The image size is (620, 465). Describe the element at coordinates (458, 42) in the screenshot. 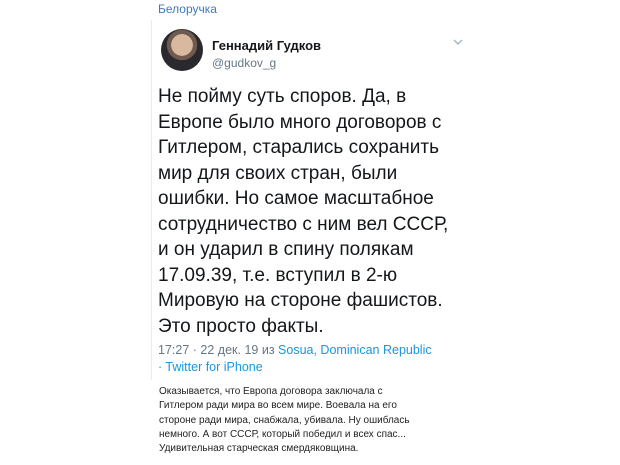

I see `chevron-down-icon` at that location.